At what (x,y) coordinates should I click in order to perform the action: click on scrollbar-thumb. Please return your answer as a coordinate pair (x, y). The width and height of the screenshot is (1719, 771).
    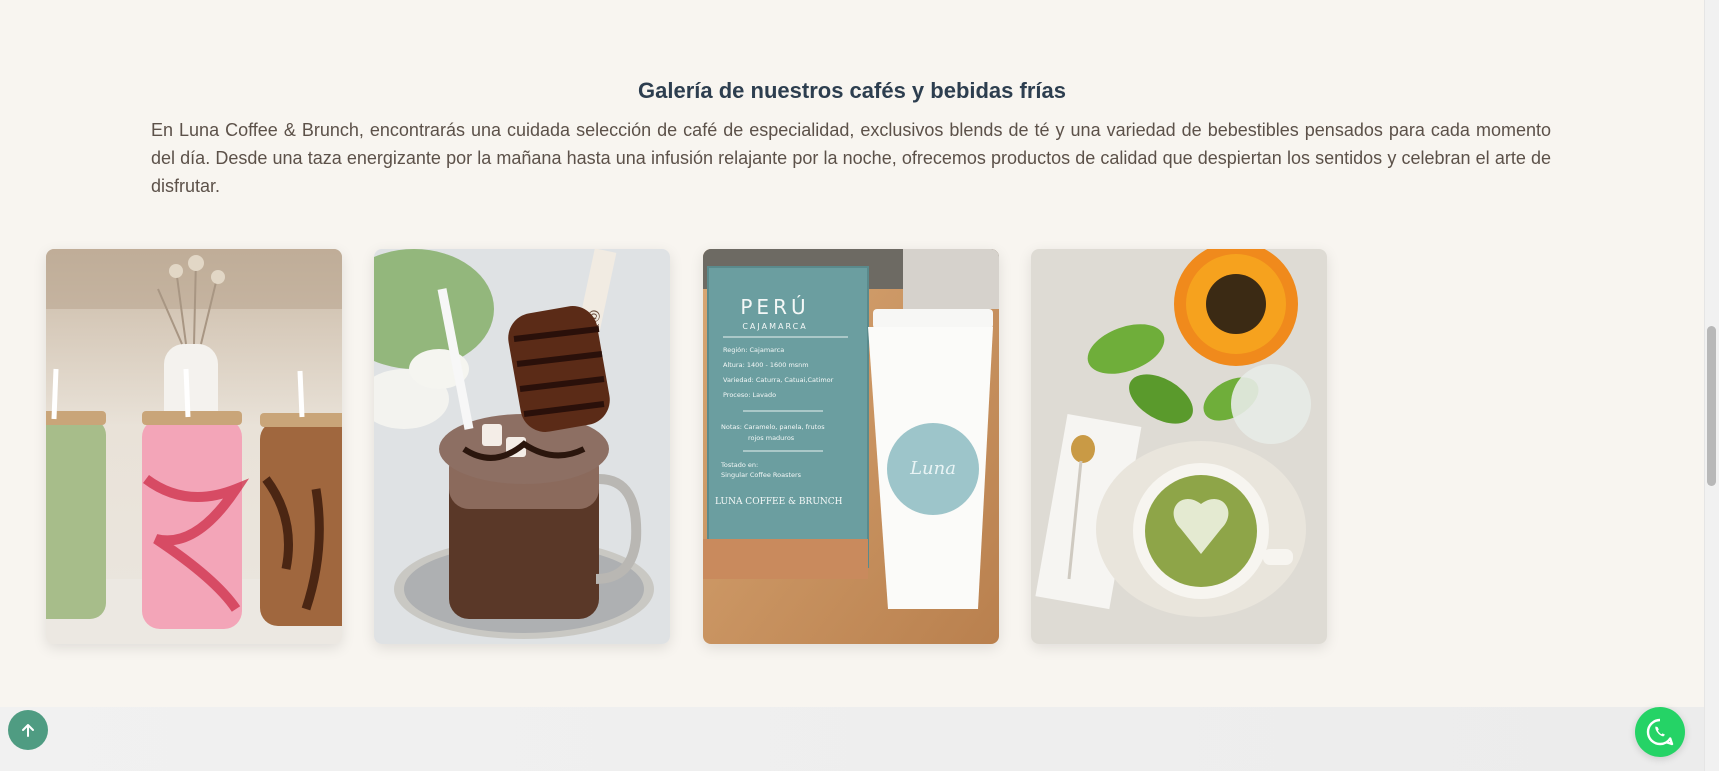
    Looking at the image, I should click on (1711, 406).